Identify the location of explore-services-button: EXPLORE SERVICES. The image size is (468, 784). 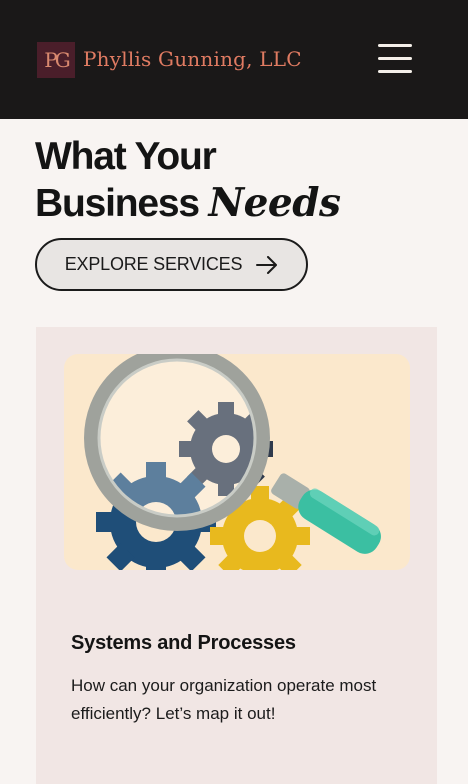
(171, 264).